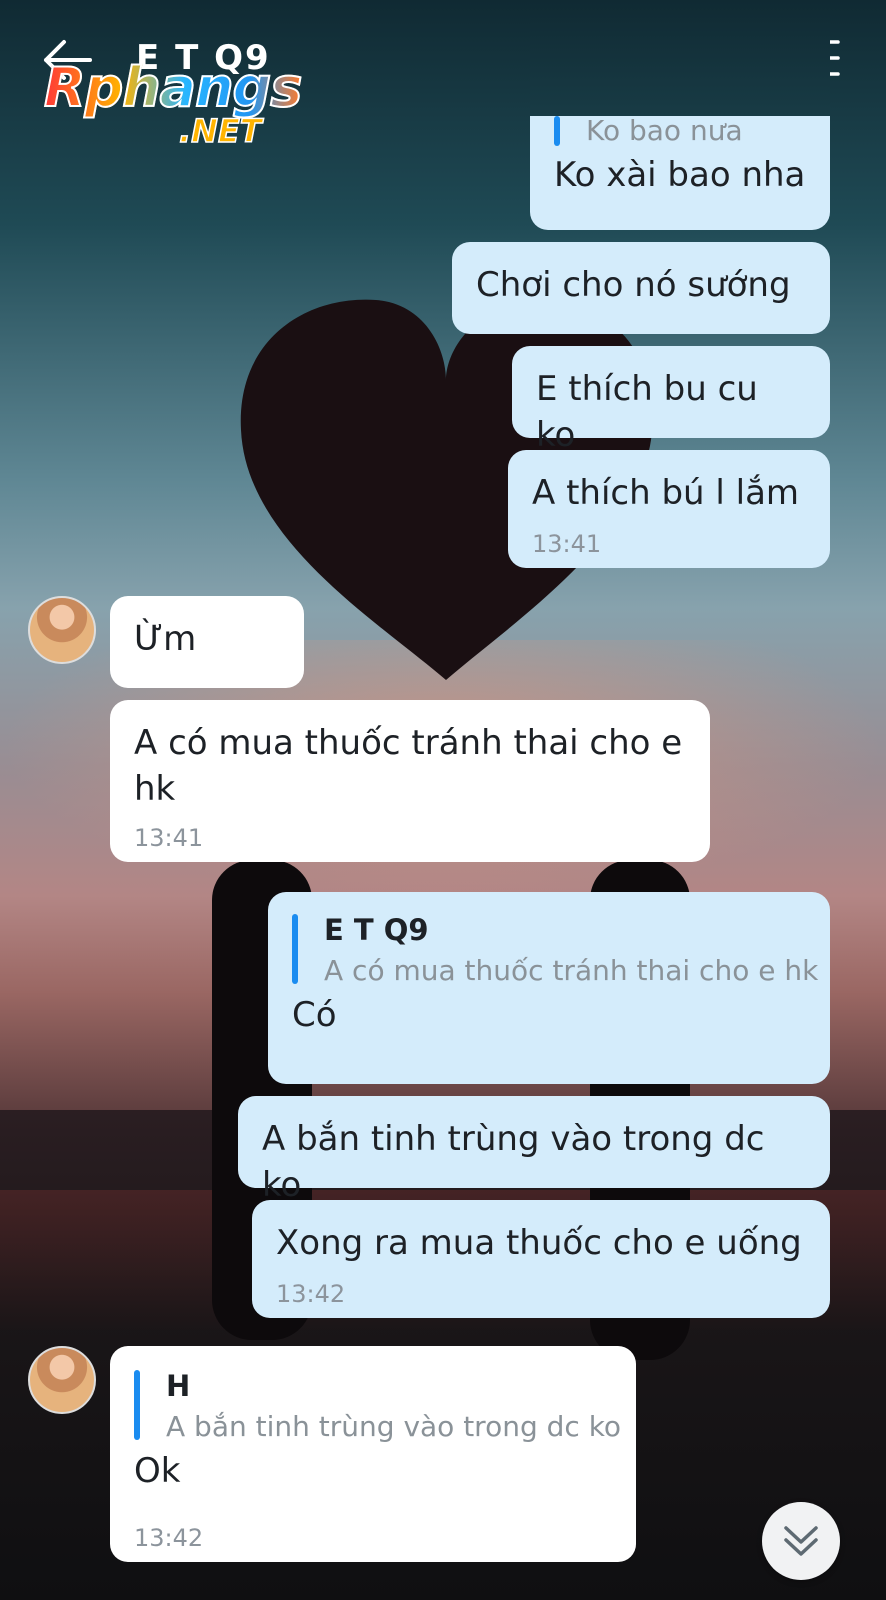  Describe the element at coordinates (314, 1015) in the screenshot. I see `message-text: Có` at that location.